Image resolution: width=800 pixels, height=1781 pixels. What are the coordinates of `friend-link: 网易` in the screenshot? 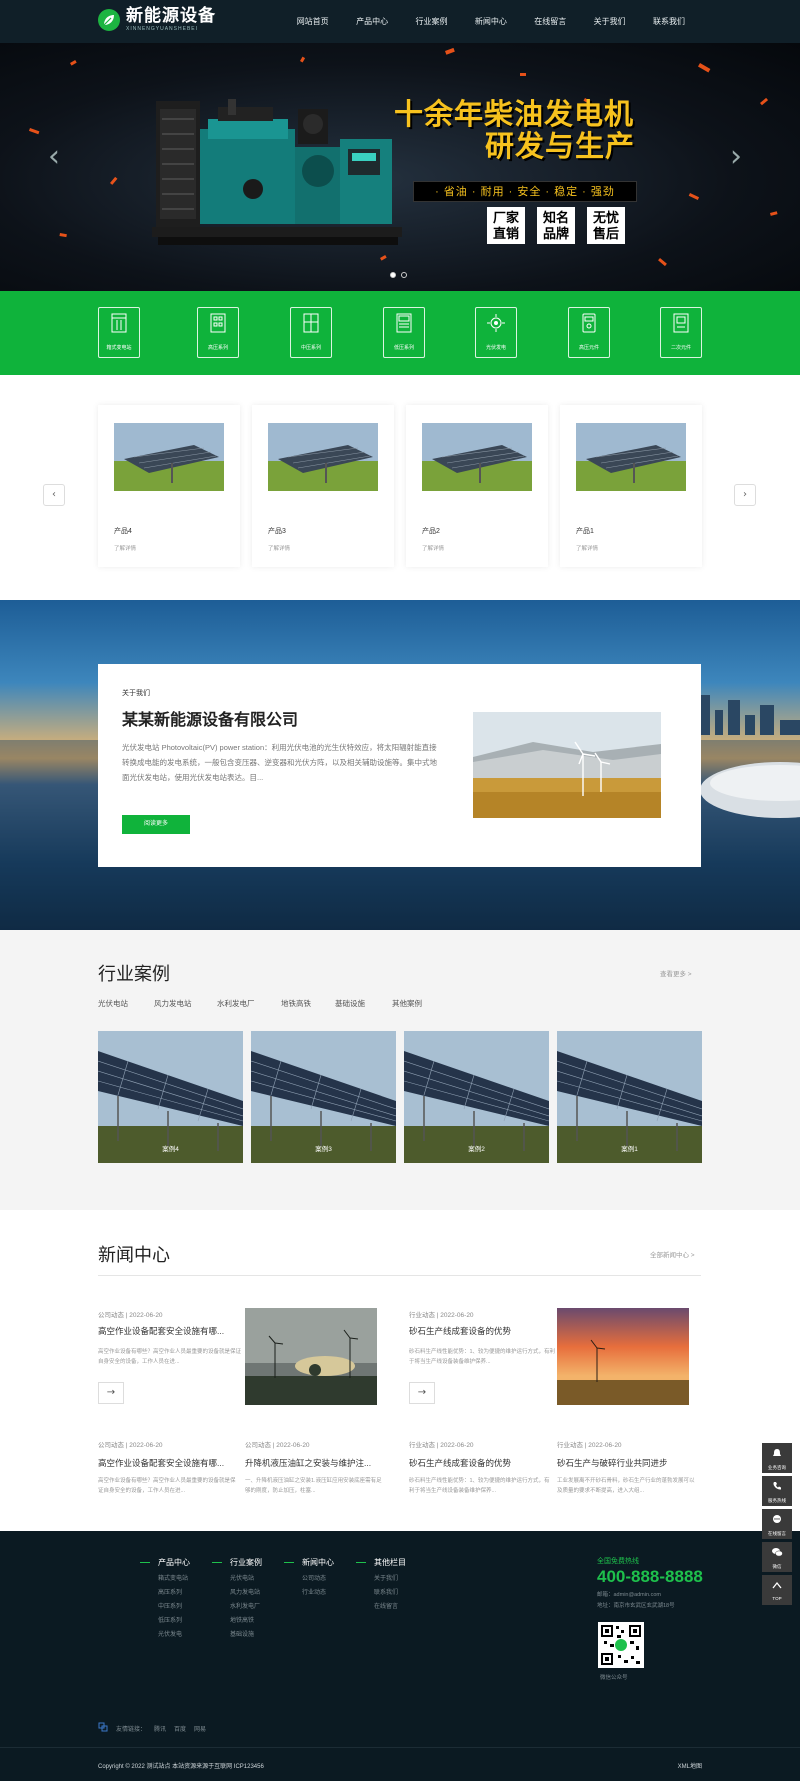 It's located at (200, 1728).